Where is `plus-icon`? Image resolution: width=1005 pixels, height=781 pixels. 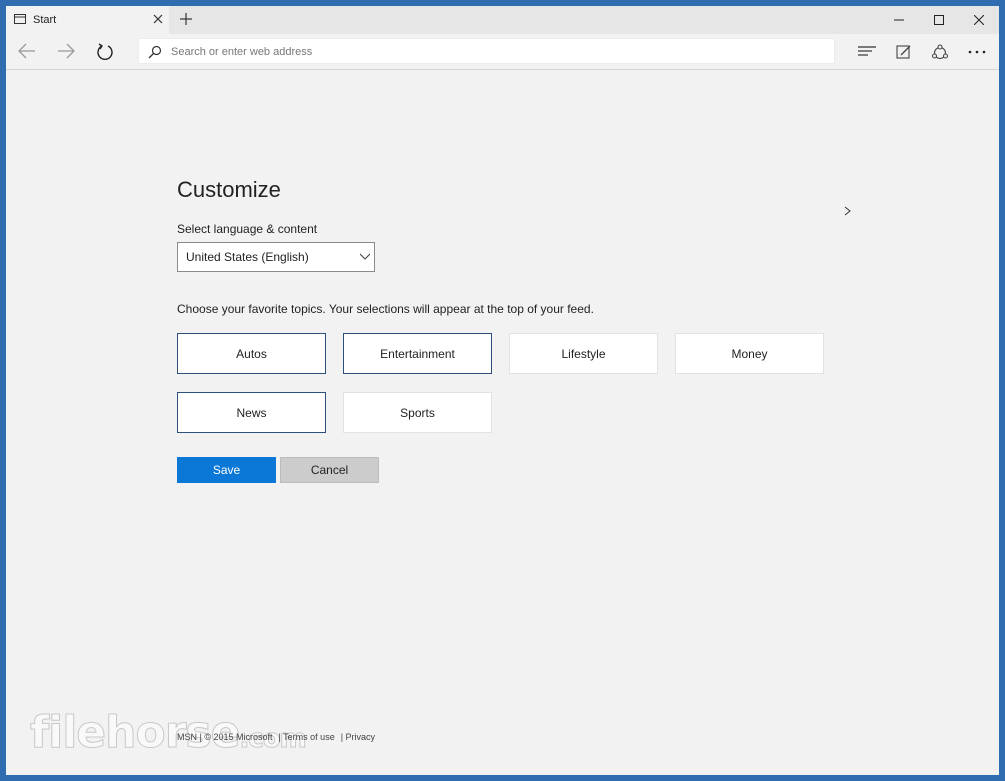 plus-icon is located at coordinates (186, 19).